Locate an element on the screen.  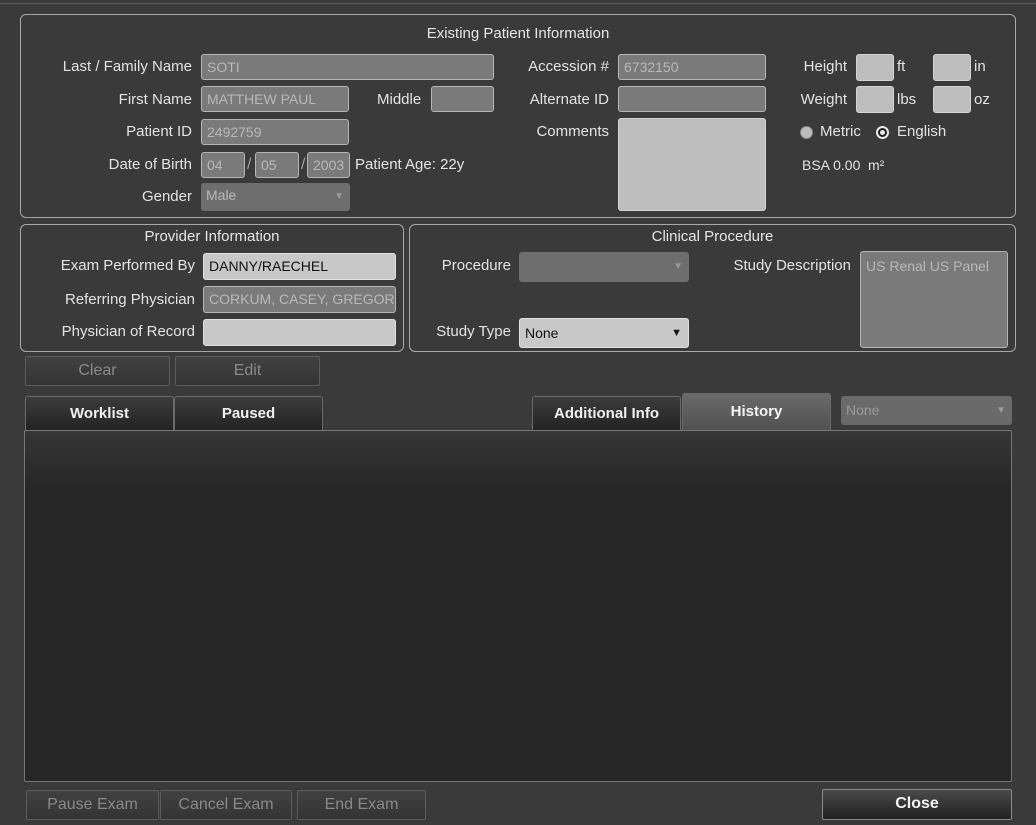
procedure-dropdown: ▼ is located at coordinates (604, 267).